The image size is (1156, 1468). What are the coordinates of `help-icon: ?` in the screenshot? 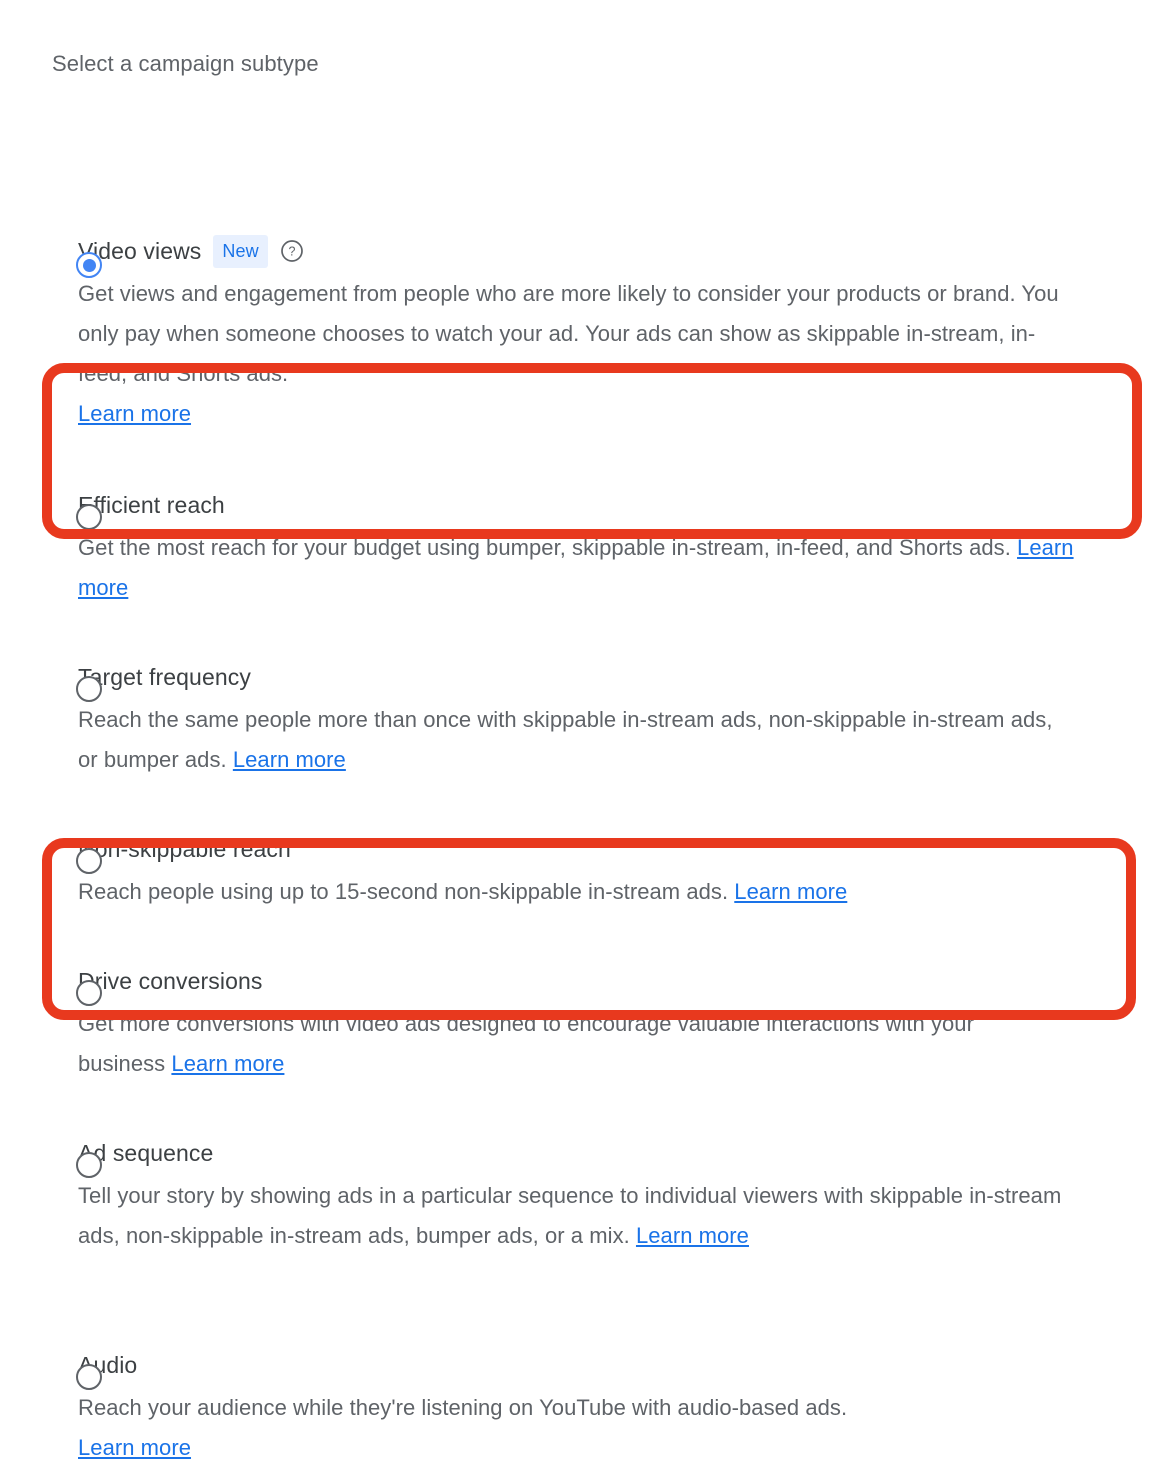 It's located at (292, 251).